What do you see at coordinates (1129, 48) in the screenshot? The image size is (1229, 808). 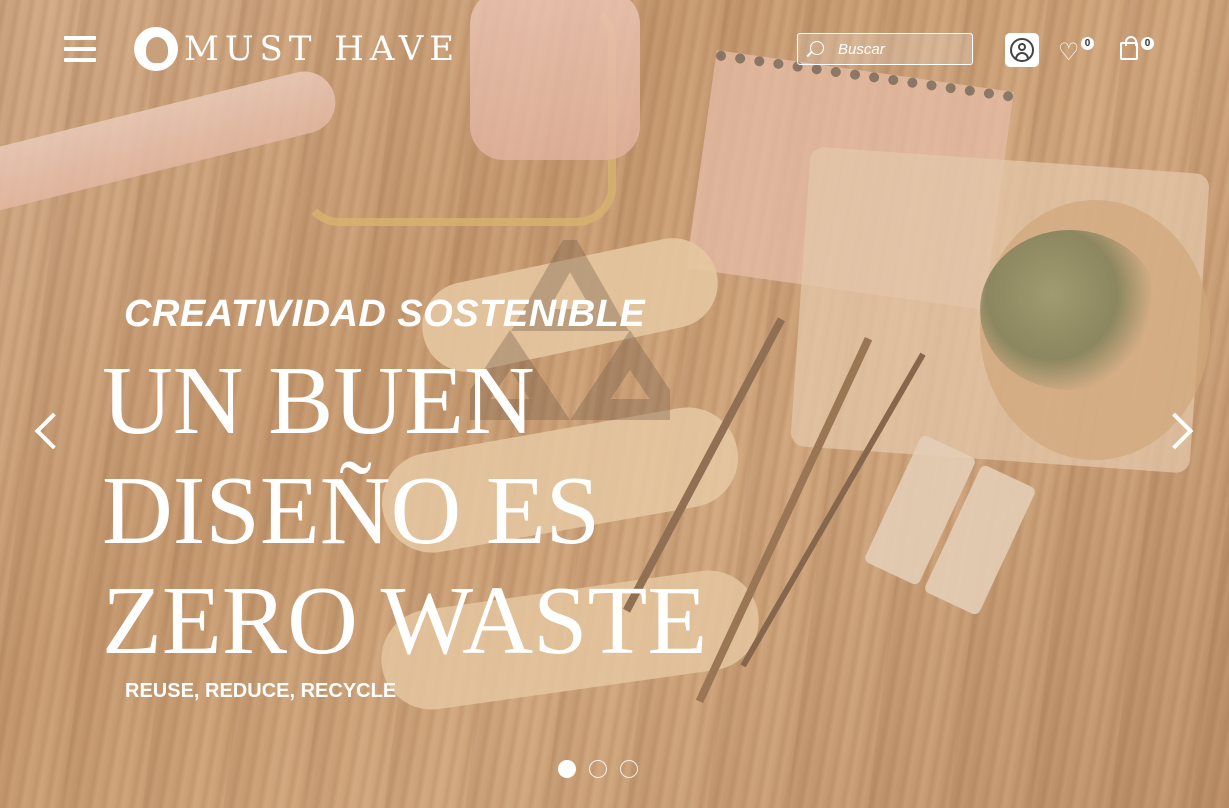 I see `shopping-bag-icon` at bounding box center [1129, 48].